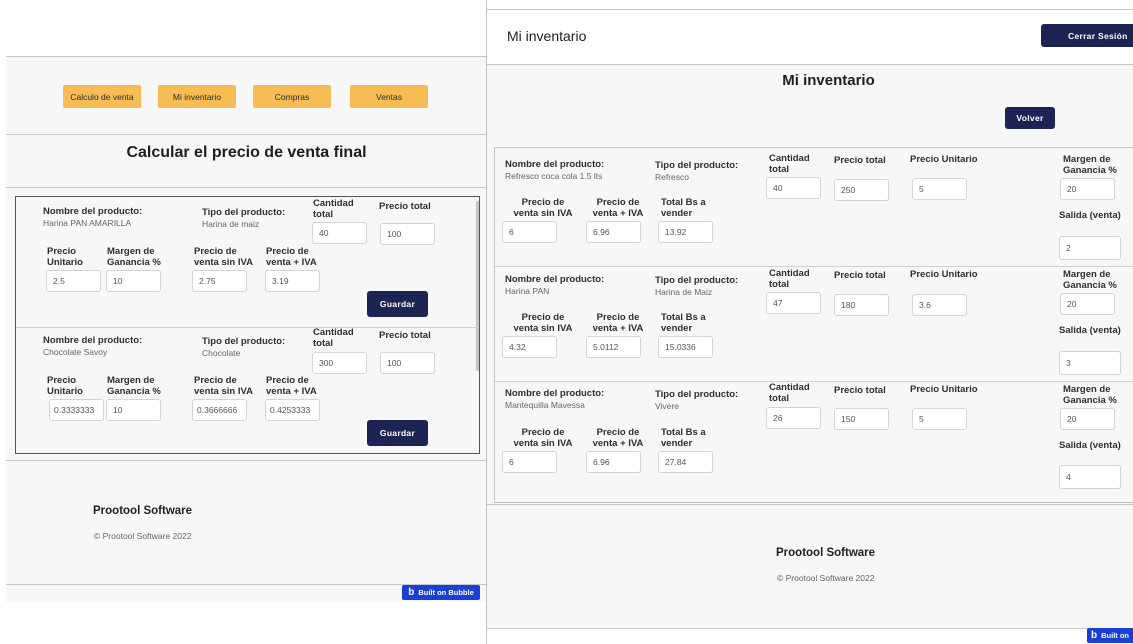 The width and height of the screenshot is (1133, 644). What do you see at coordinates (244, 341) in the screenshot?
I see `label-tipo: Tipo del producto:` at bounding box center [244, 341].